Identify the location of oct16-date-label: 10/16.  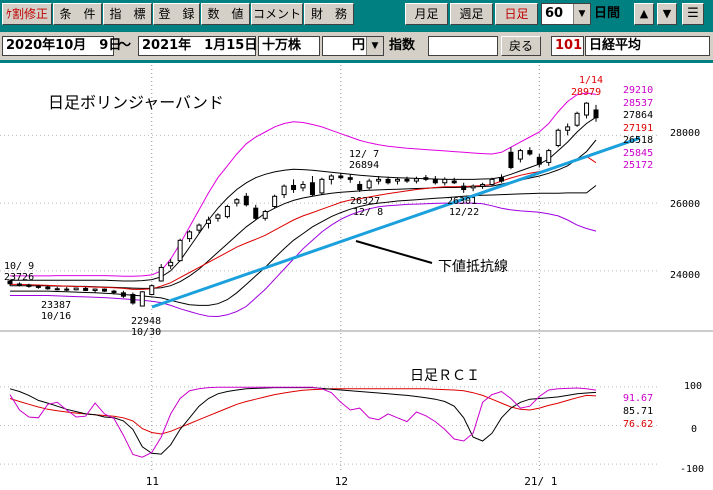
(56, 316).